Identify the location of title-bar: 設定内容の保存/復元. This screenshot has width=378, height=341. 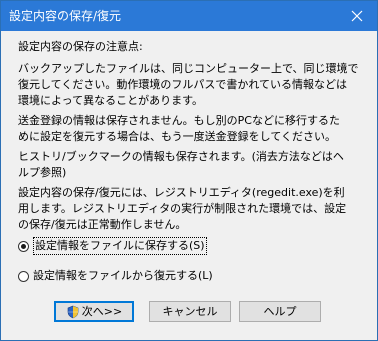
(189, 16).